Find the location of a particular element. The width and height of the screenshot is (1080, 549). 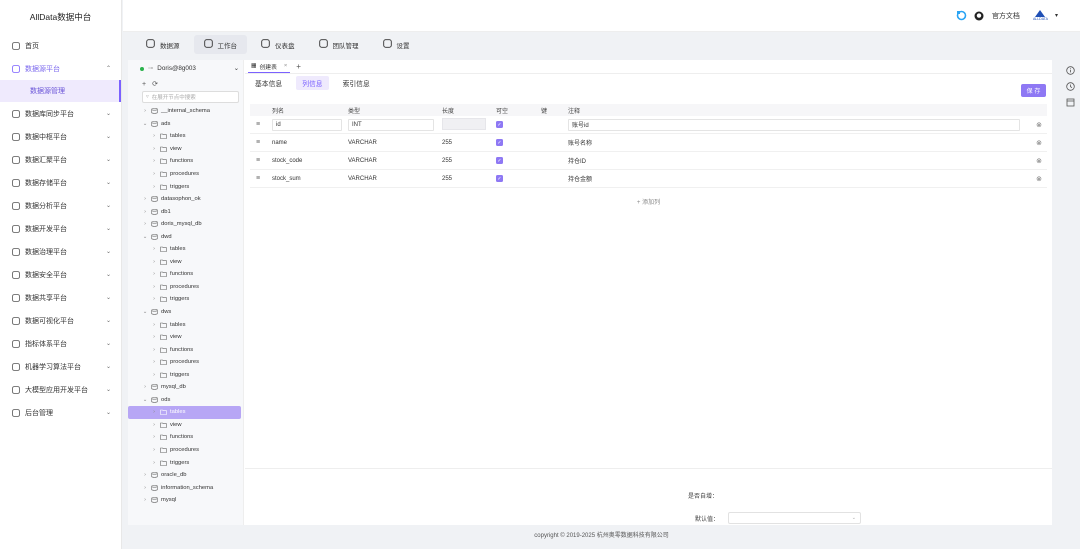

docs-link: 官方文档 is located at coordinates (1006, 16).